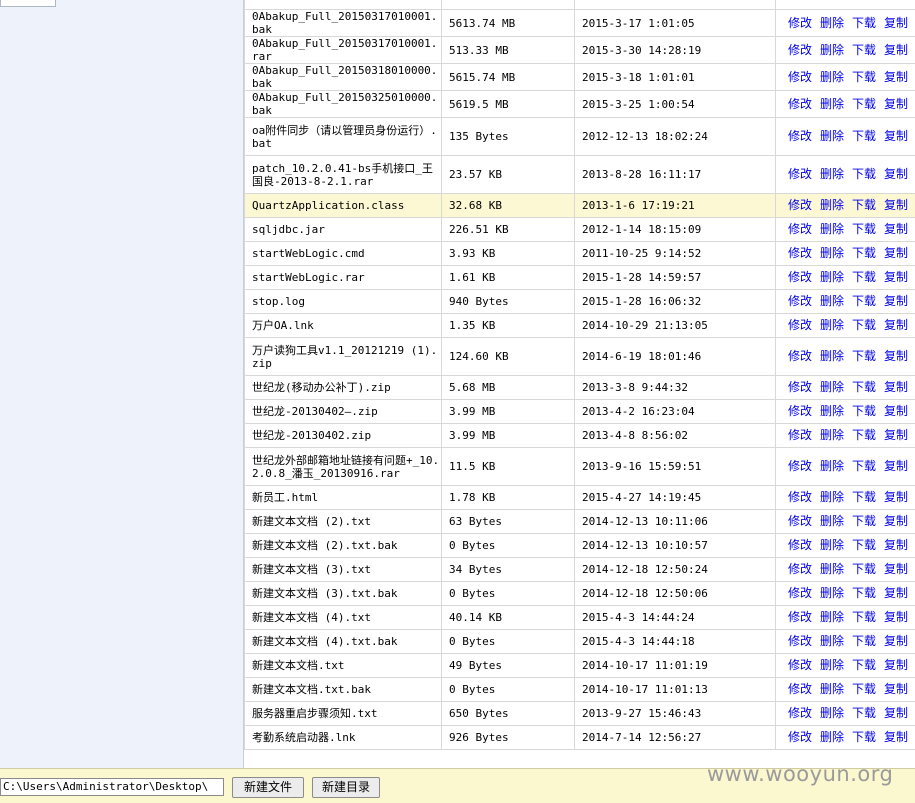 This screenshot has height=803, width=915. What do you see at coordinates (268, 787) in the screenshot?
I see `new-file-button: 新建文件` at bounding box center [268, 787].